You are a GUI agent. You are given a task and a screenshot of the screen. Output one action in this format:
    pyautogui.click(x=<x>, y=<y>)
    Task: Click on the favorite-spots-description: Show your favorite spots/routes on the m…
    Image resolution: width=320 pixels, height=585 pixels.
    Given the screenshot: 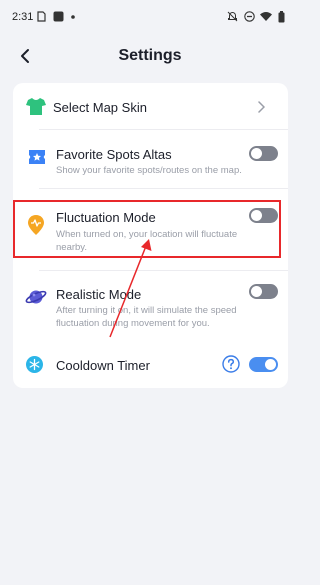 What is the action you would take?
    pyautogui.click(x=149, y=170)
    